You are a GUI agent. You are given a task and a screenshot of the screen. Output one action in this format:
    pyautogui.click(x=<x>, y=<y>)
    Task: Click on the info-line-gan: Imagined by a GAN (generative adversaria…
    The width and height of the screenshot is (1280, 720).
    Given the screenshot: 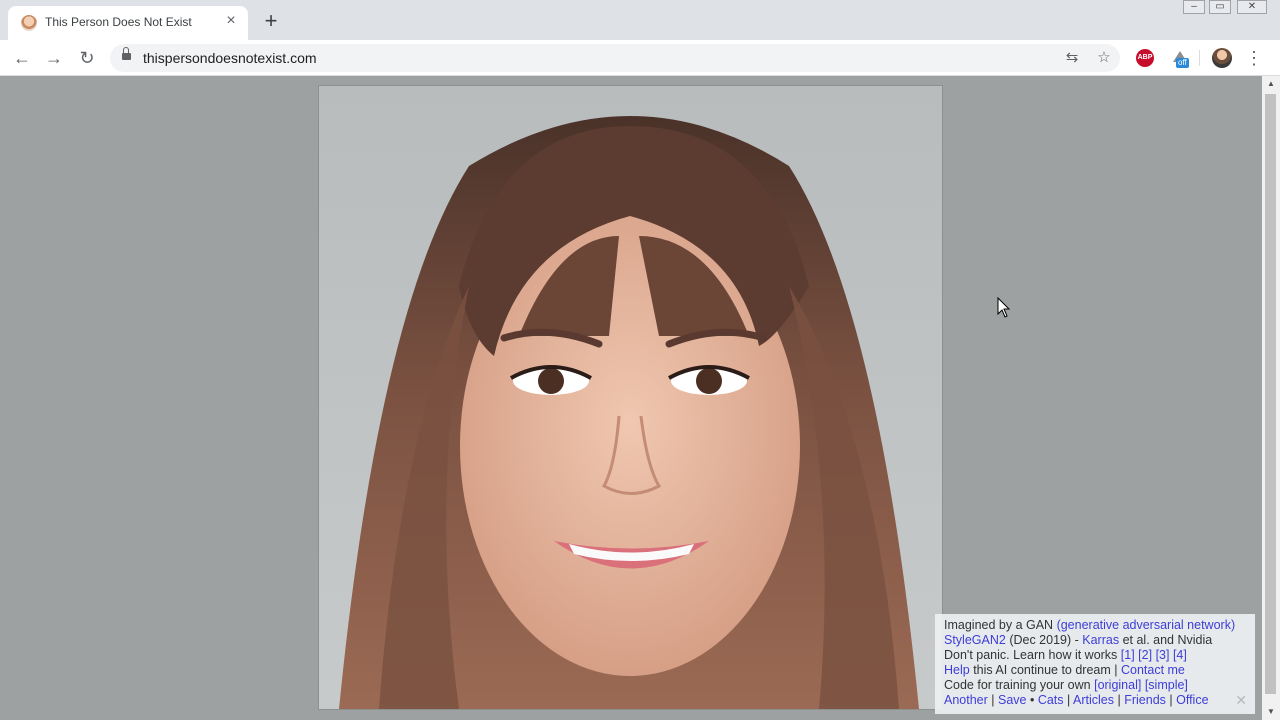 What is the action you would take?
    pyautogui.click(x=1099, y=625)
    